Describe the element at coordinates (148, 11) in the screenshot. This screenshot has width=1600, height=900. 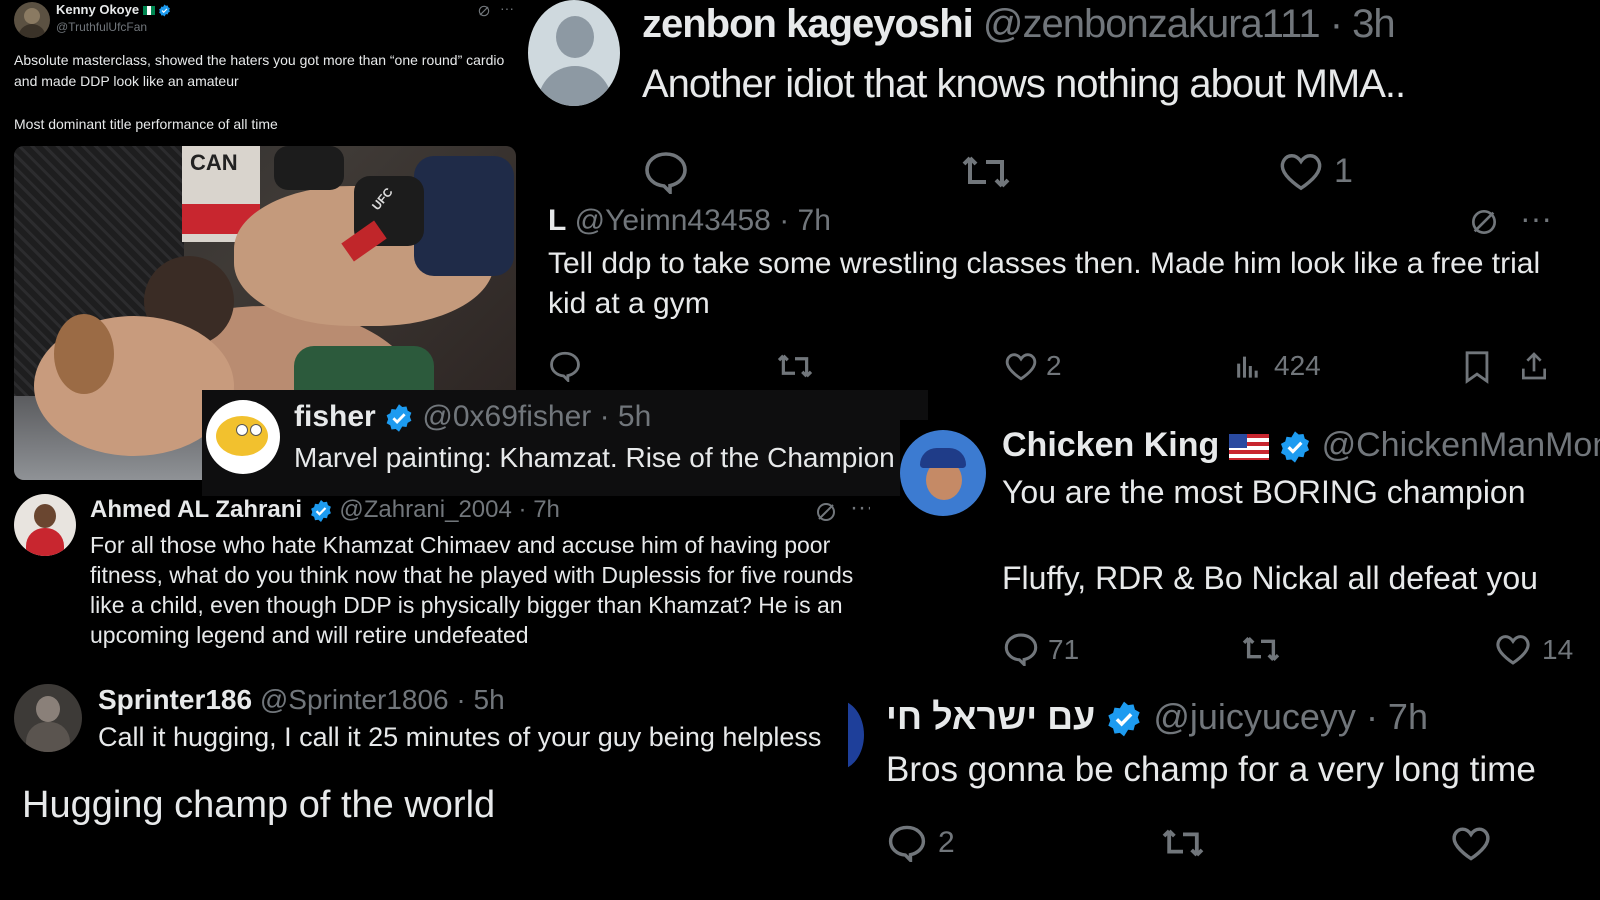
I see `nigeria-flag-icon` at that location.